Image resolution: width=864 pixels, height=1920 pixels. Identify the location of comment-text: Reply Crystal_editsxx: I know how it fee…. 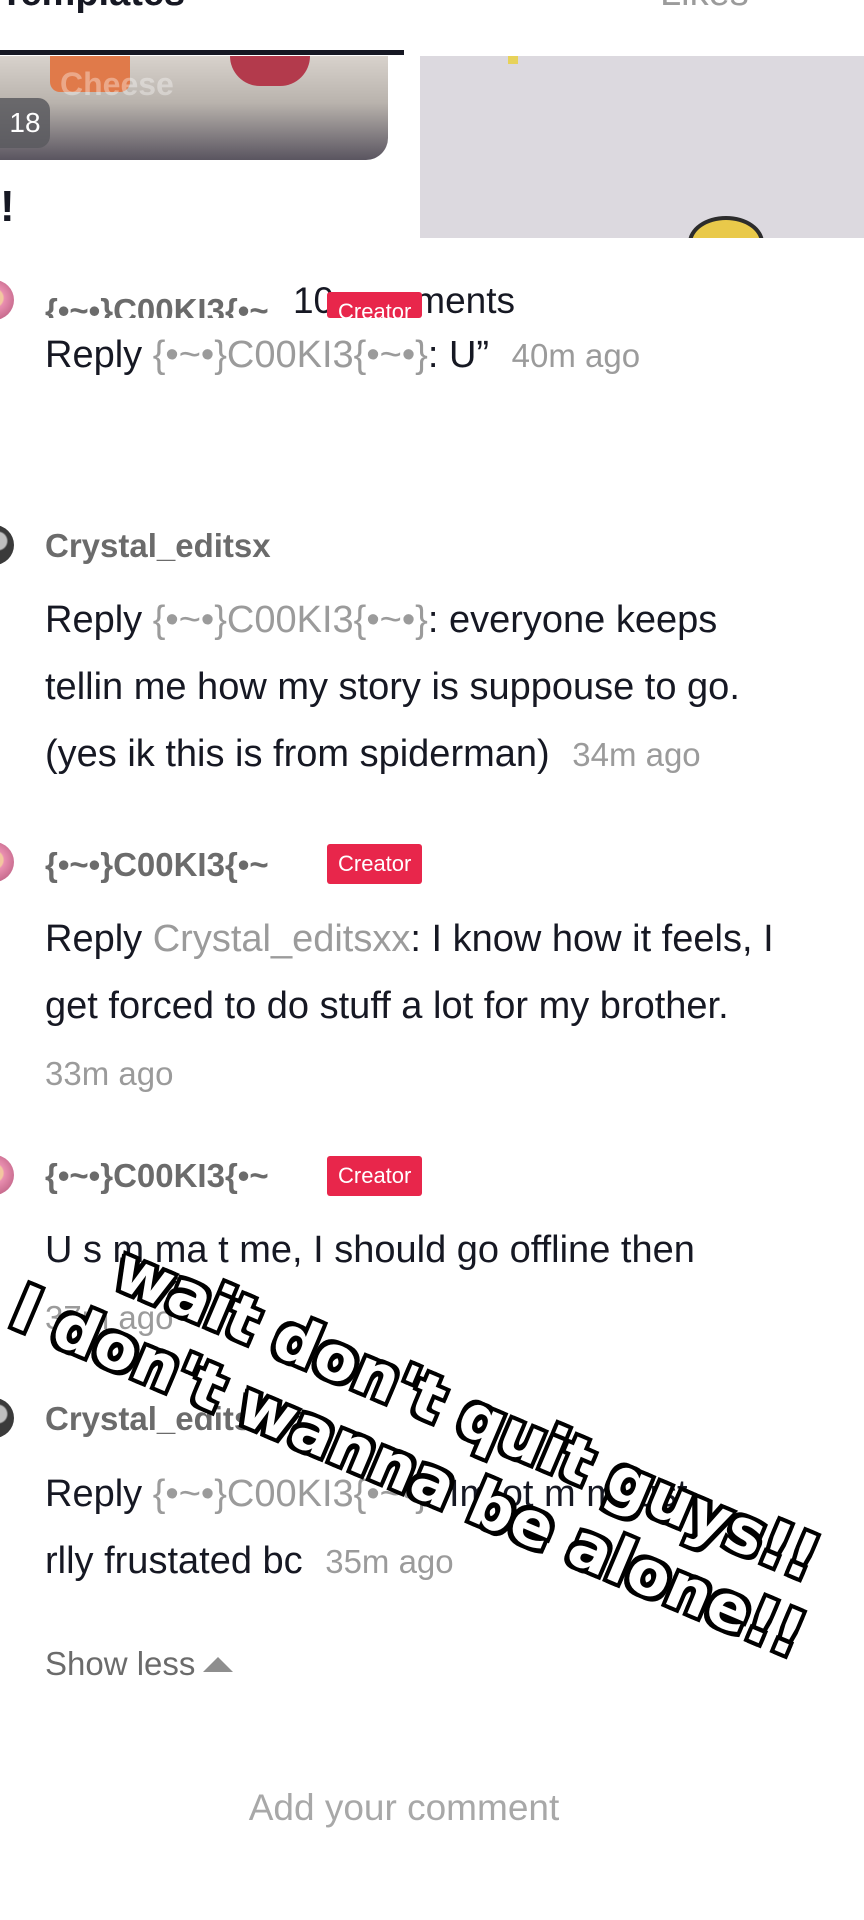
(454, 1006).